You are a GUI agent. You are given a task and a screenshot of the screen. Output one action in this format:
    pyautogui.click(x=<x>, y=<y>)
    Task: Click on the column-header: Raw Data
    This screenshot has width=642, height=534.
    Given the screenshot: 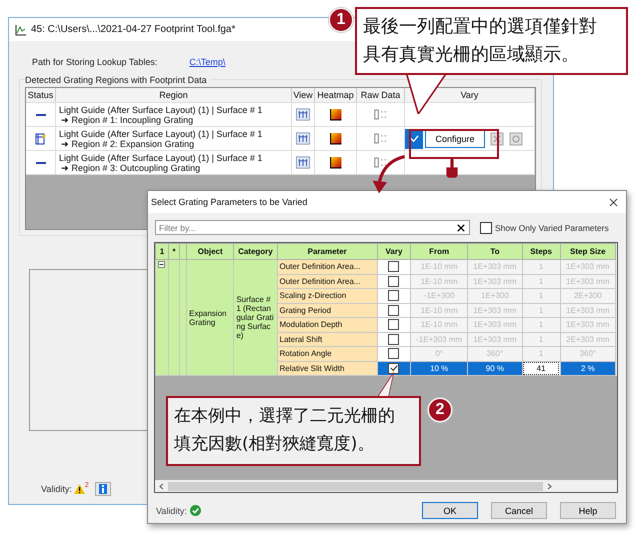 What is the action you would take?
    pyautogui.click(x=381, y=95)
    